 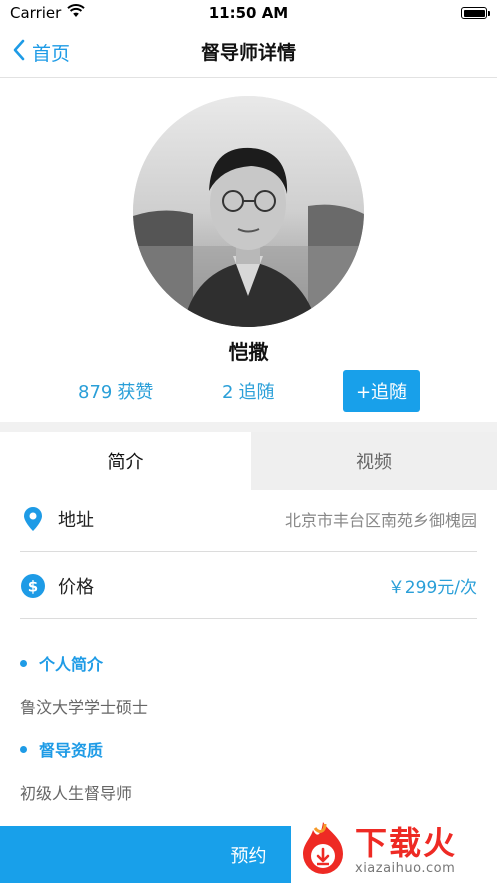 I want to click on avatar, so click(x=248, y=211).